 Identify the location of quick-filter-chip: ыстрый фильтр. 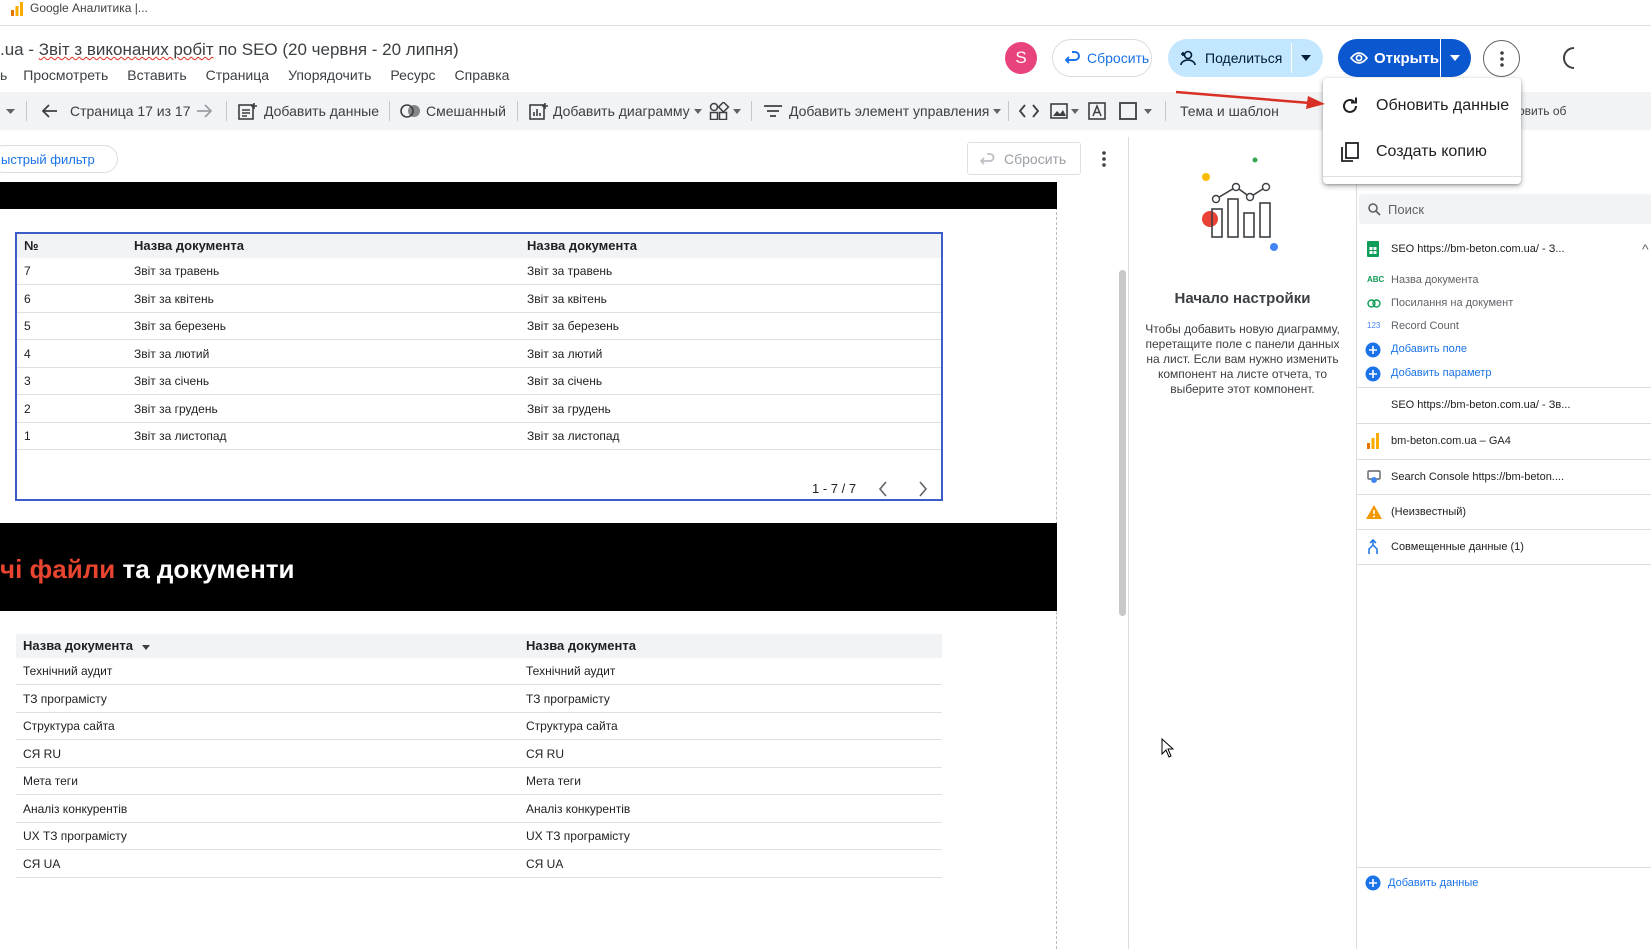
(59, 159).